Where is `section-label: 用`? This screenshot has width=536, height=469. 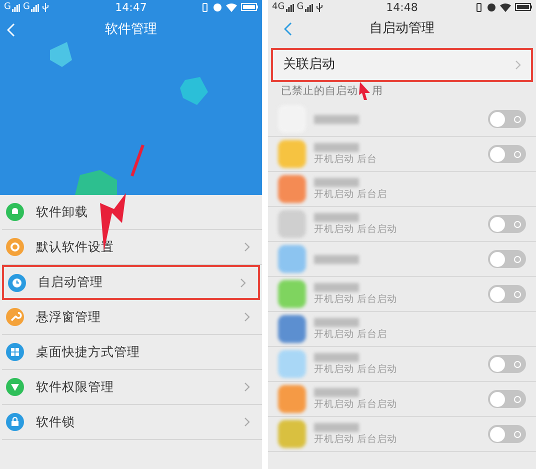 section-label: 用 is located at coordinates (377, 92).